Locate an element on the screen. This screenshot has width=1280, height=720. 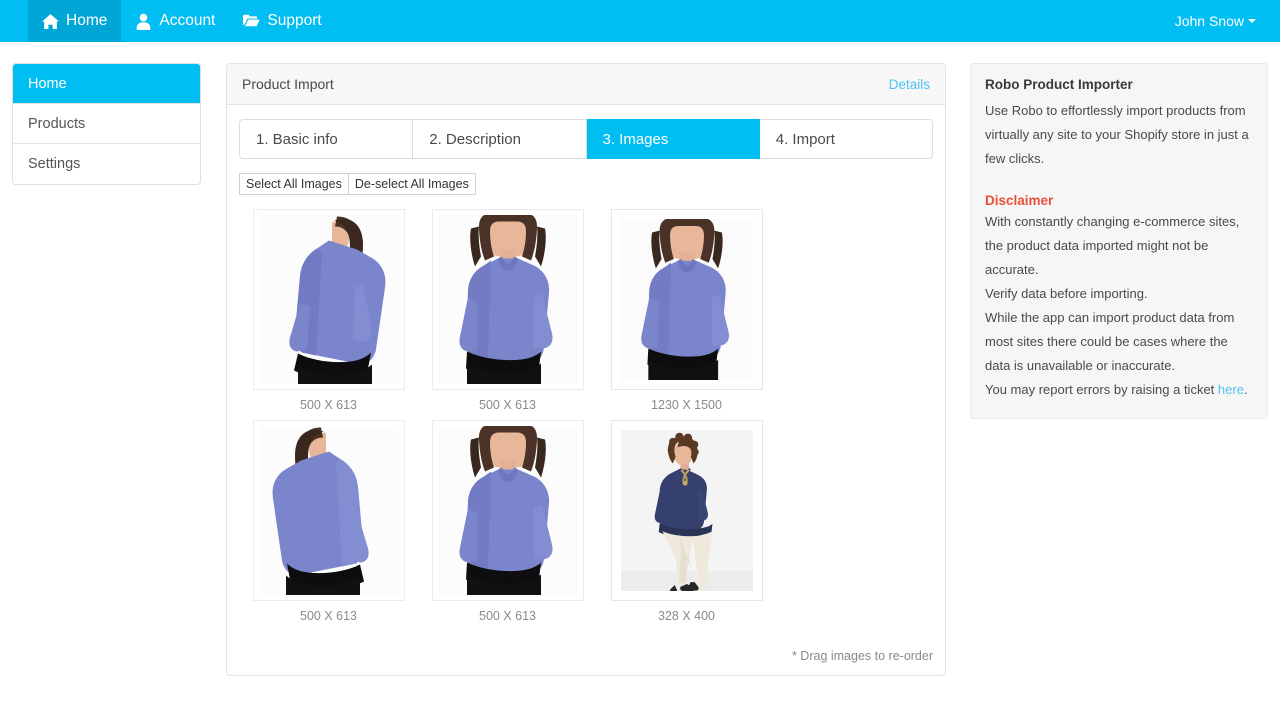
nav-item-account: Account is located at coordinates (175, 21).